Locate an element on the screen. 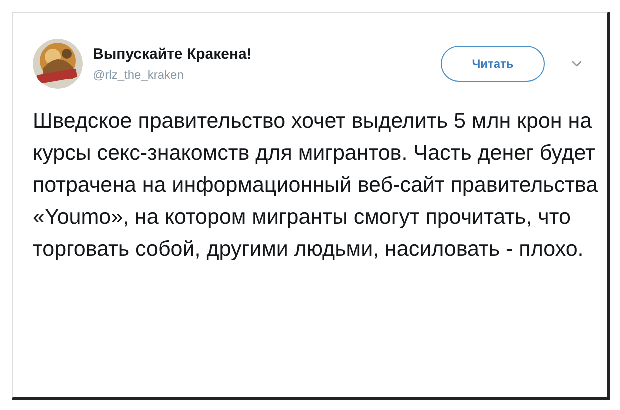 The width and height of the screenshot is (620, 410). author-handle: @rlz_the_kraken is located at coordinates (262, 75).